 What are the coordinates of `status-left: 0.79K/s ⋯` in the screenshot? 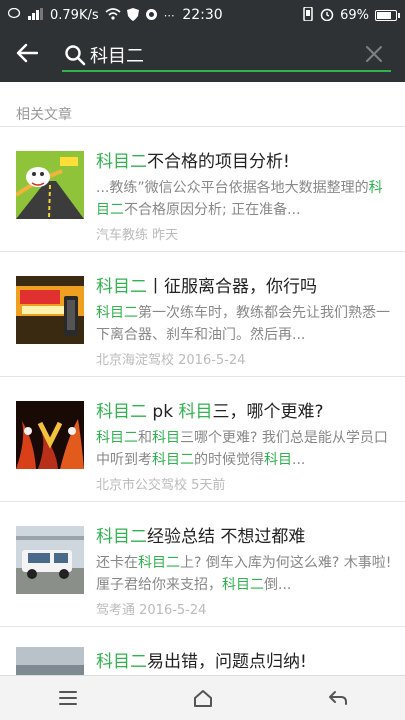 It's located at (91, 15).